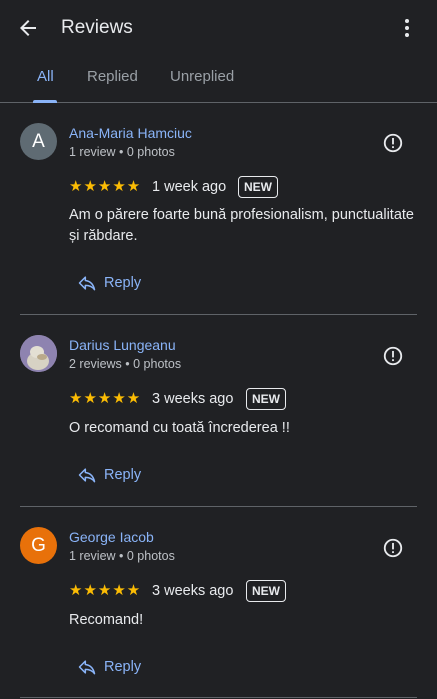  Describe the element at coordinates (202, 76) in the screenshot. I see `tab-unreplied: Unreplied` at that location.